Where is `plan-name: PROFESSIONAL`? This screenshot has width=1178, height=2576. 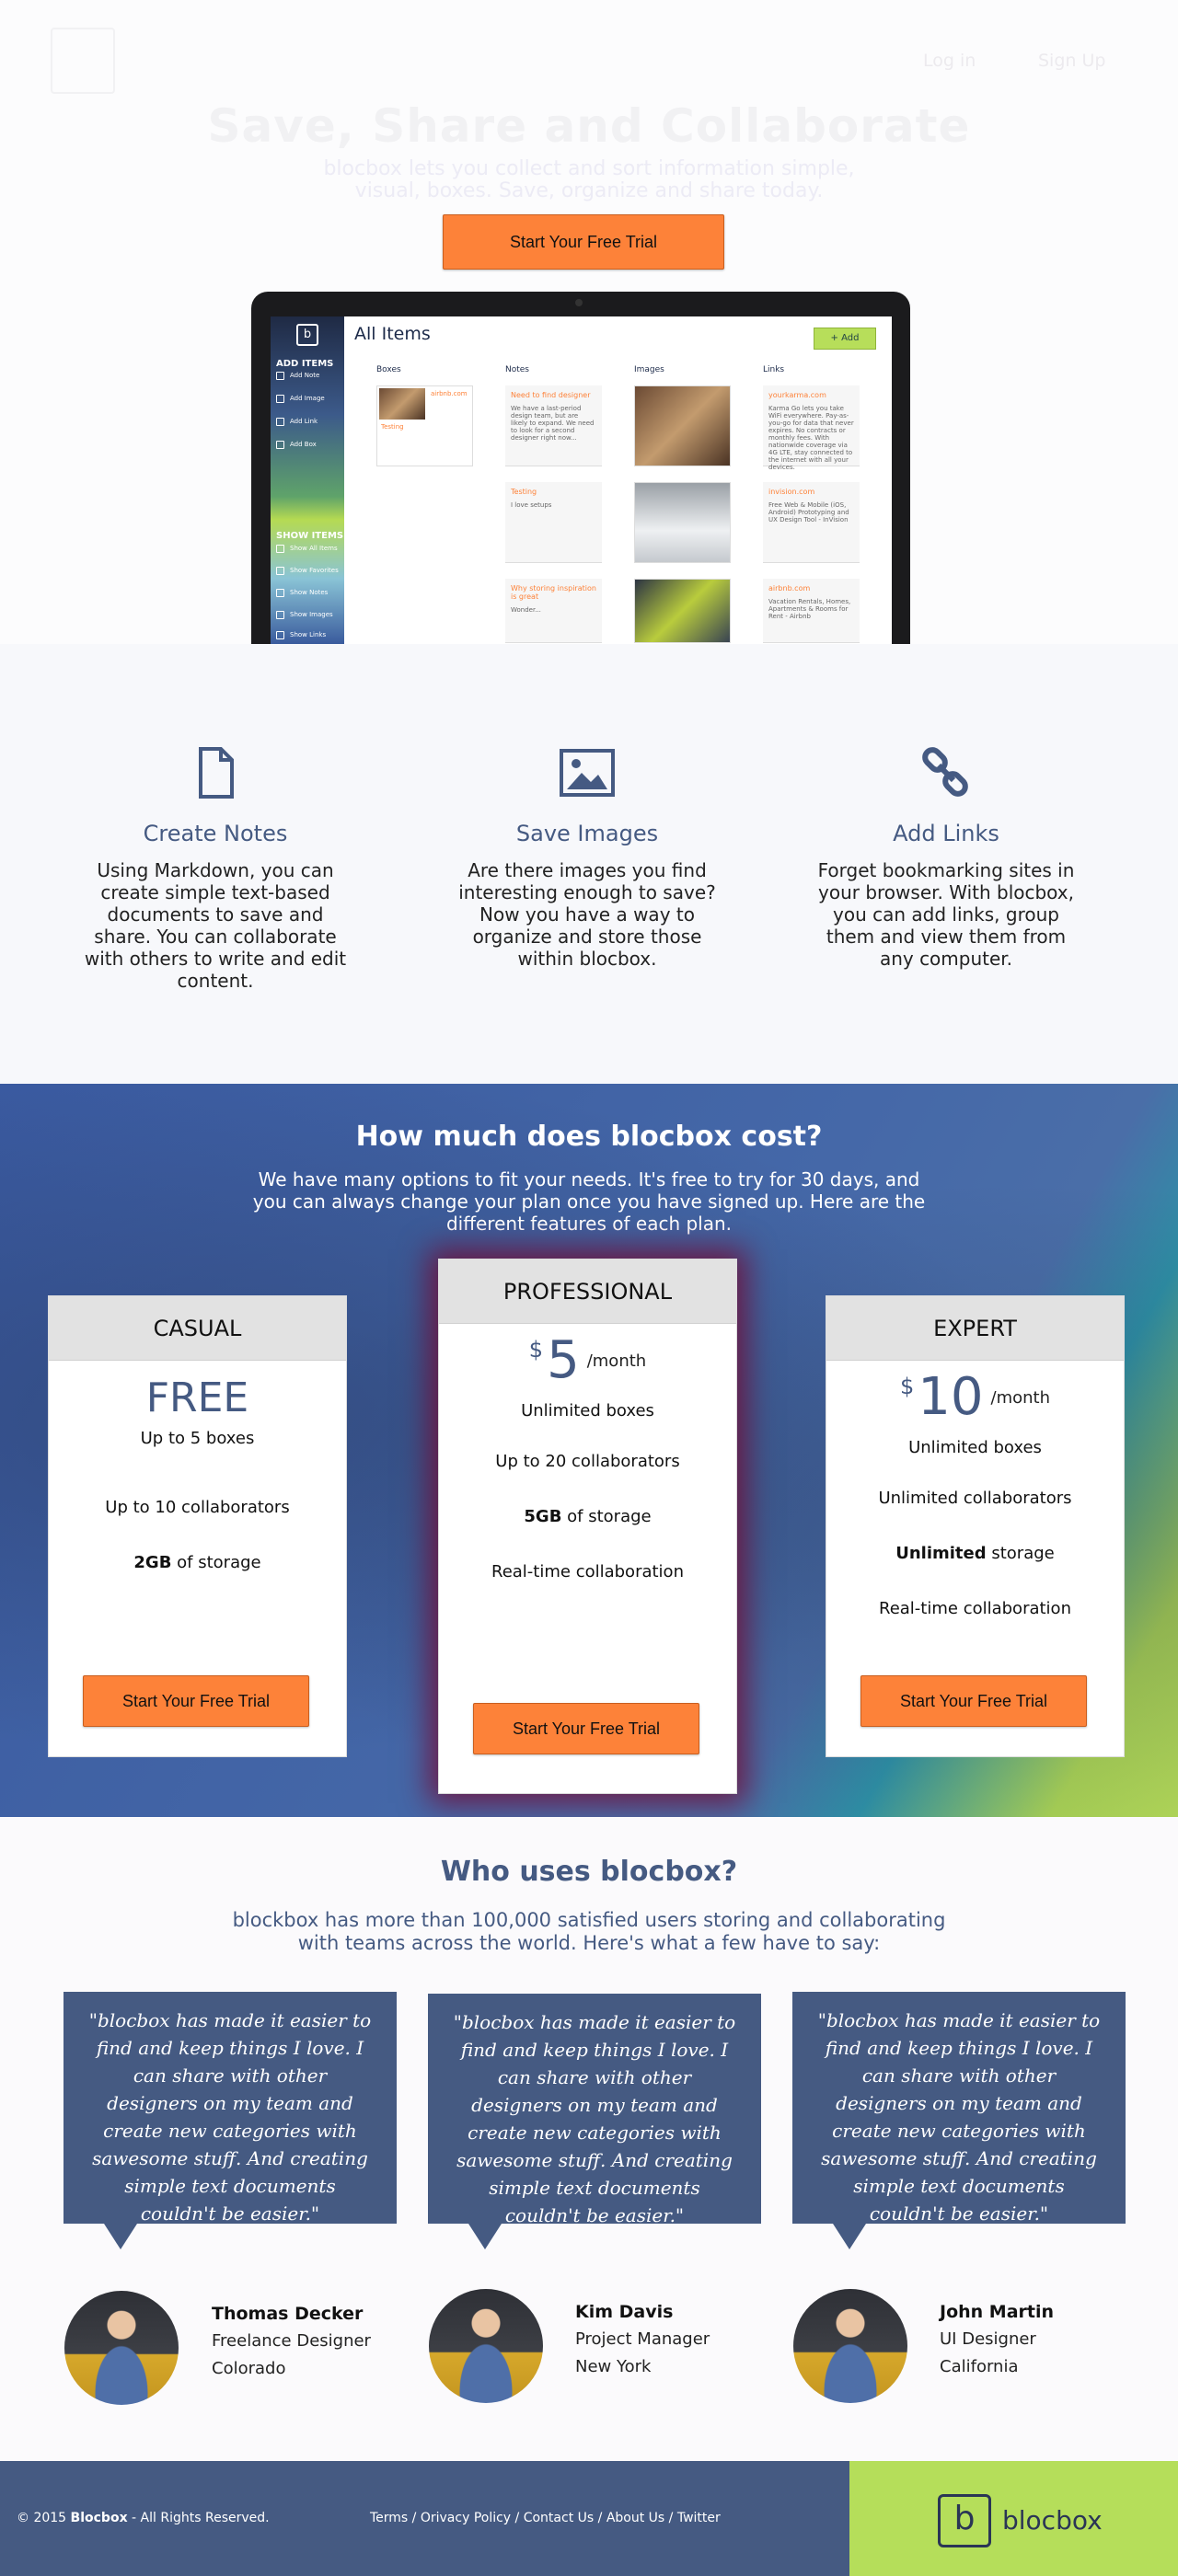 plan-name: PROFESSIONAL is located at coordinates (587, 1291).